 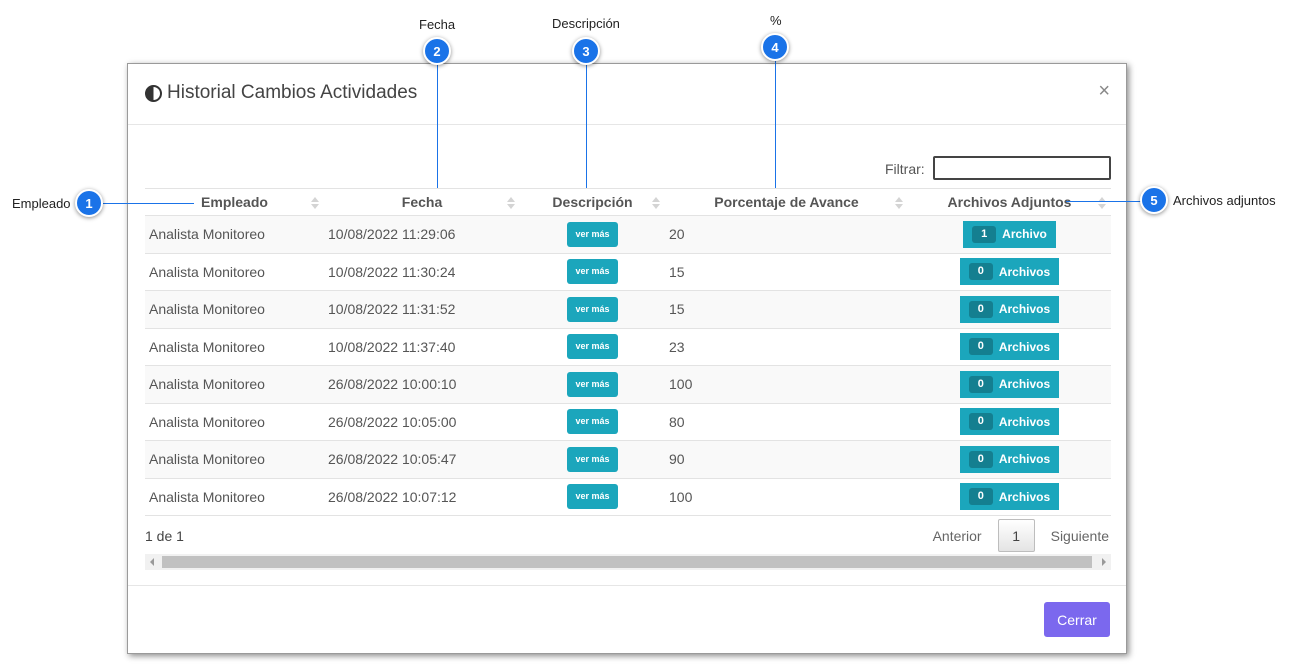 What do you see at coordinates (1024, 234) in the screenshot?
I see `archivo-label: Archivo` at bounding box center [1024, 234].